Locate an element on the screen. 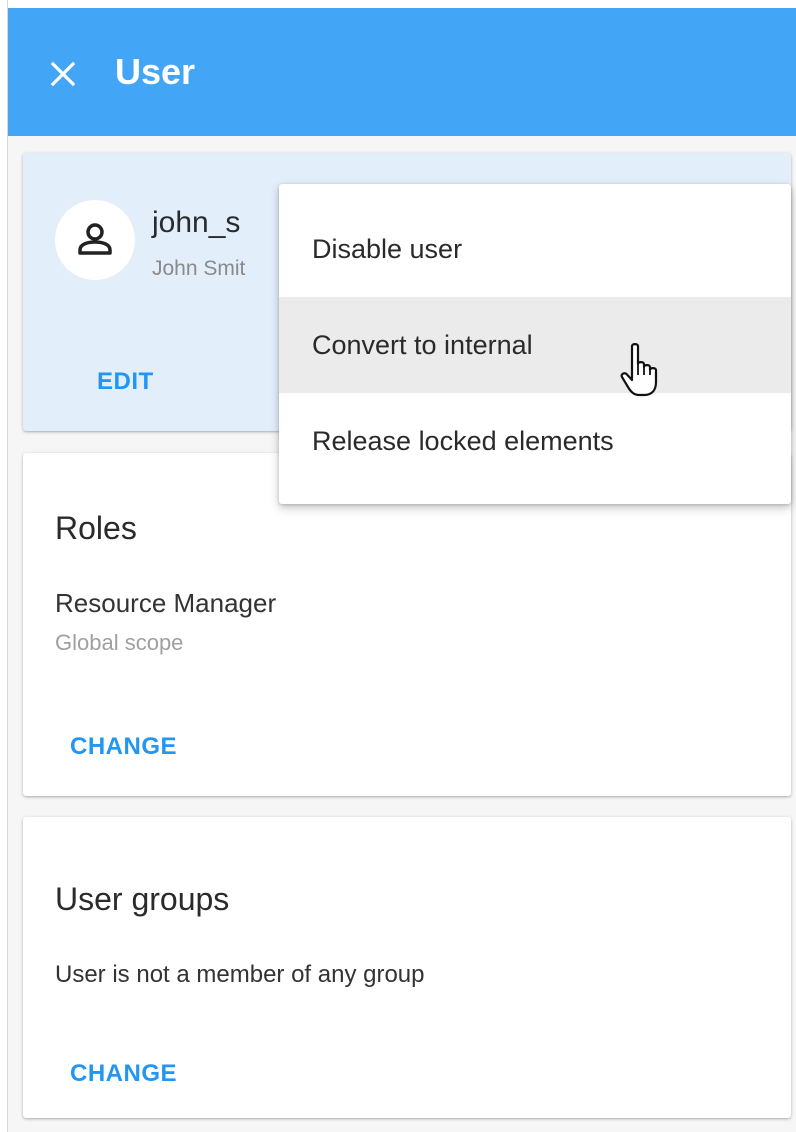  roles-title: Roles is located at coordinates (96, 528).